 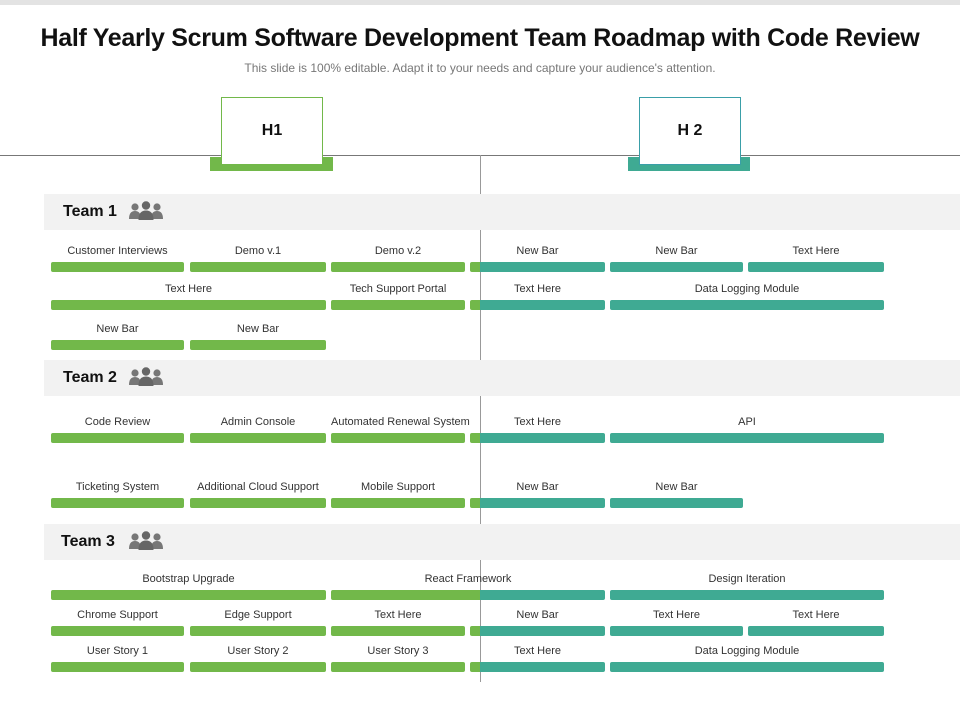 What do you see at coordinates (117, 487) in the screenshot?
I see `bar-label: Ticketing System` at bounding box center [117, 487].